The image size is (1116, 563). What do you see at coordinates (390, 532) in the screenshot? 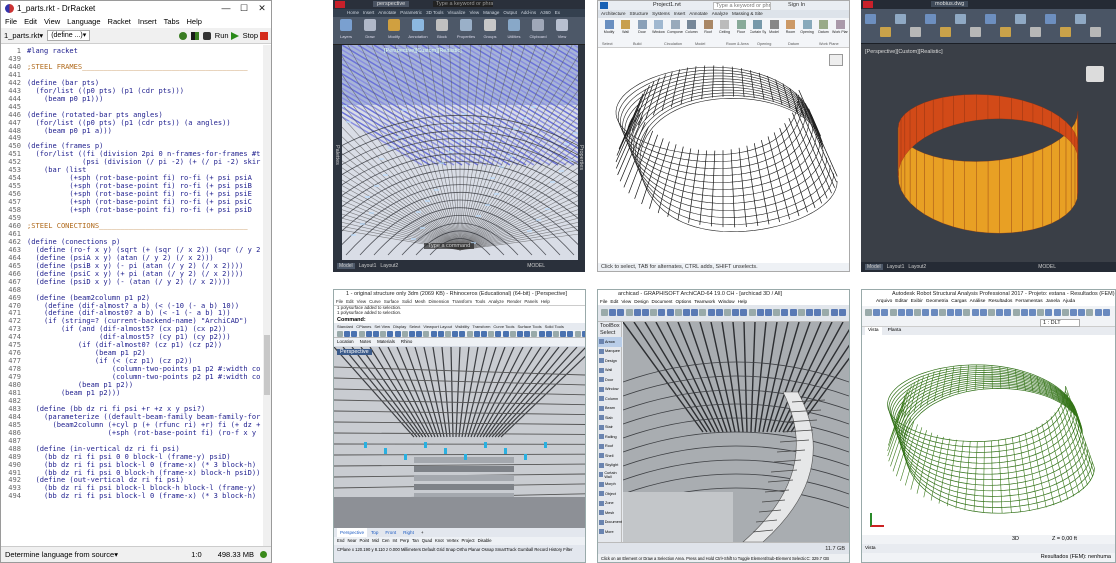
I see `tab-front: Front` at bounding box center [390, 532].